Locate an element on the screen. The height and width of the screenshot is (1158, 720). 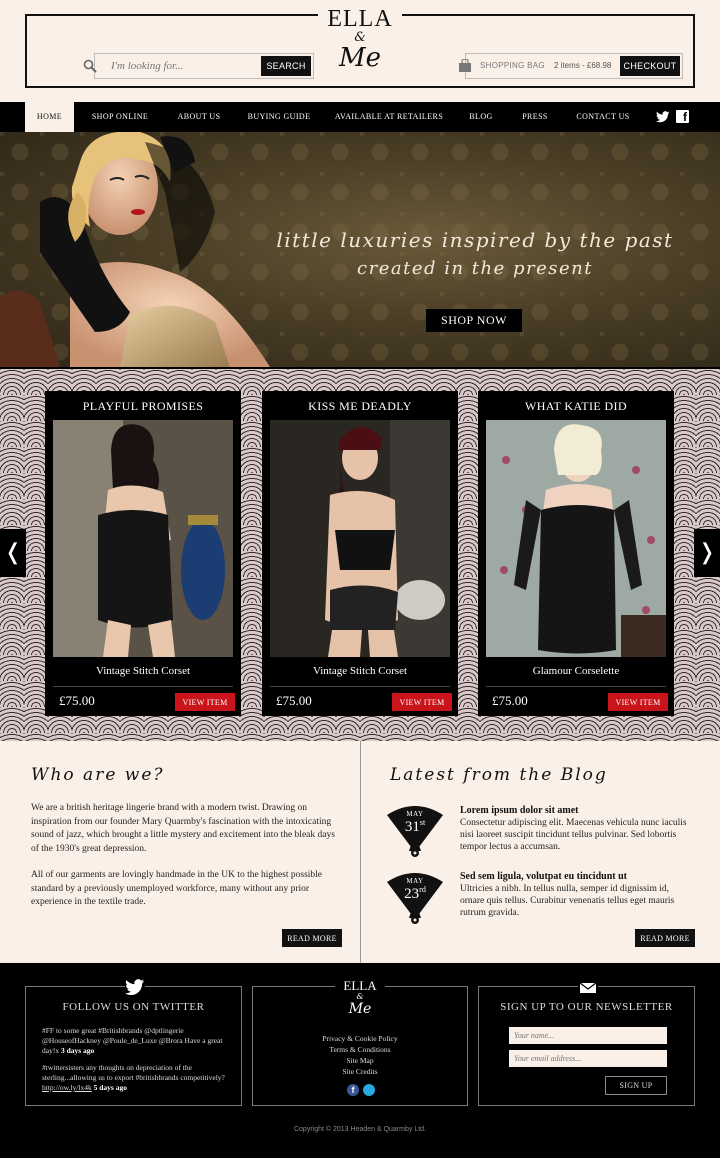
blog-date-suffix: st is located at coordinates (422, 822).